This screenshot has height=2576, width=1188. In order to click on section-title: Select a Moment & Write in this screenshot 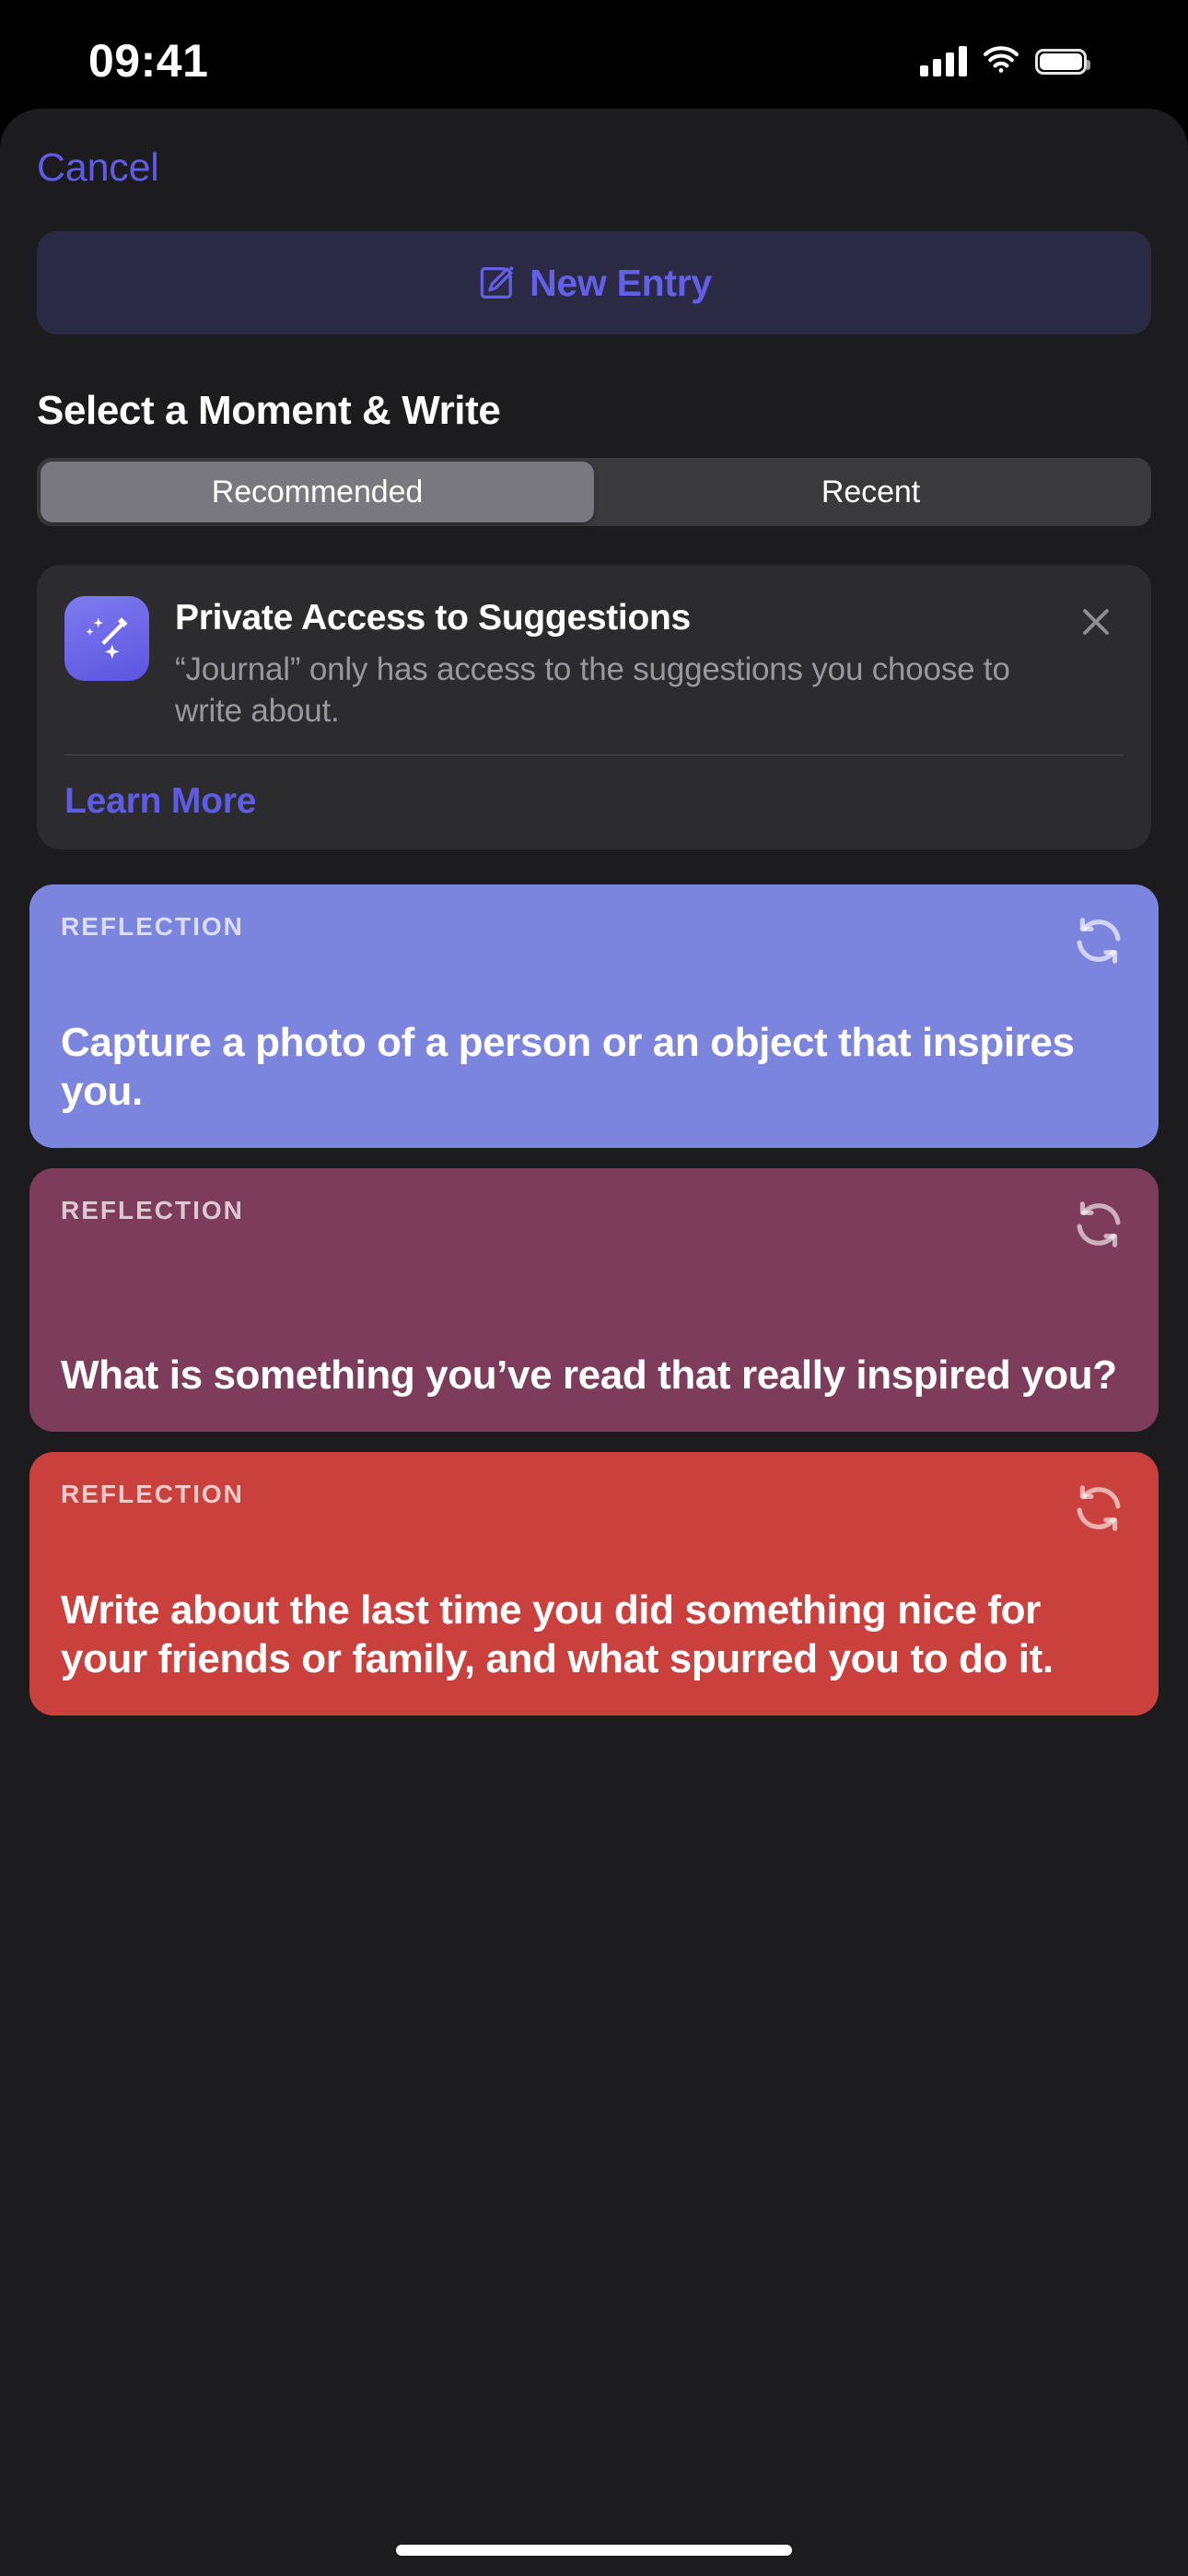, I will do `click(269, 410)`.